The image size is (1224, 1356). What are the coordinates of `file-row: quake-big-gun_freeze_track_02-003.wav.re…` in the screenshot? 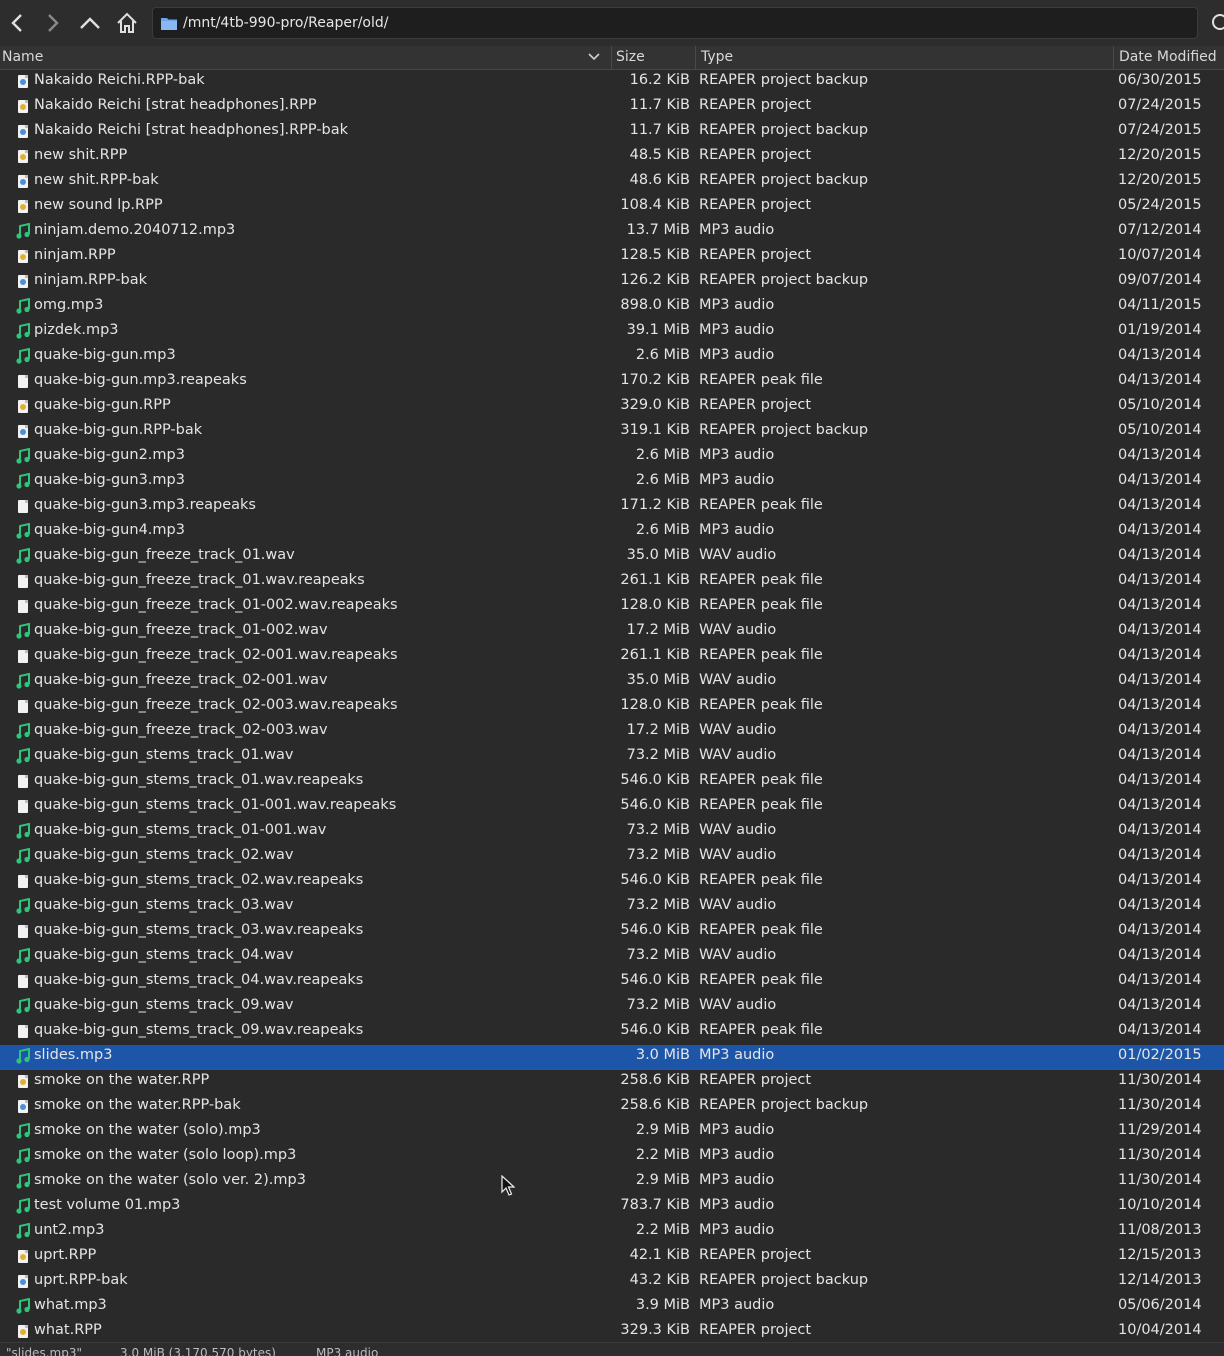 It's located at (612, 707).